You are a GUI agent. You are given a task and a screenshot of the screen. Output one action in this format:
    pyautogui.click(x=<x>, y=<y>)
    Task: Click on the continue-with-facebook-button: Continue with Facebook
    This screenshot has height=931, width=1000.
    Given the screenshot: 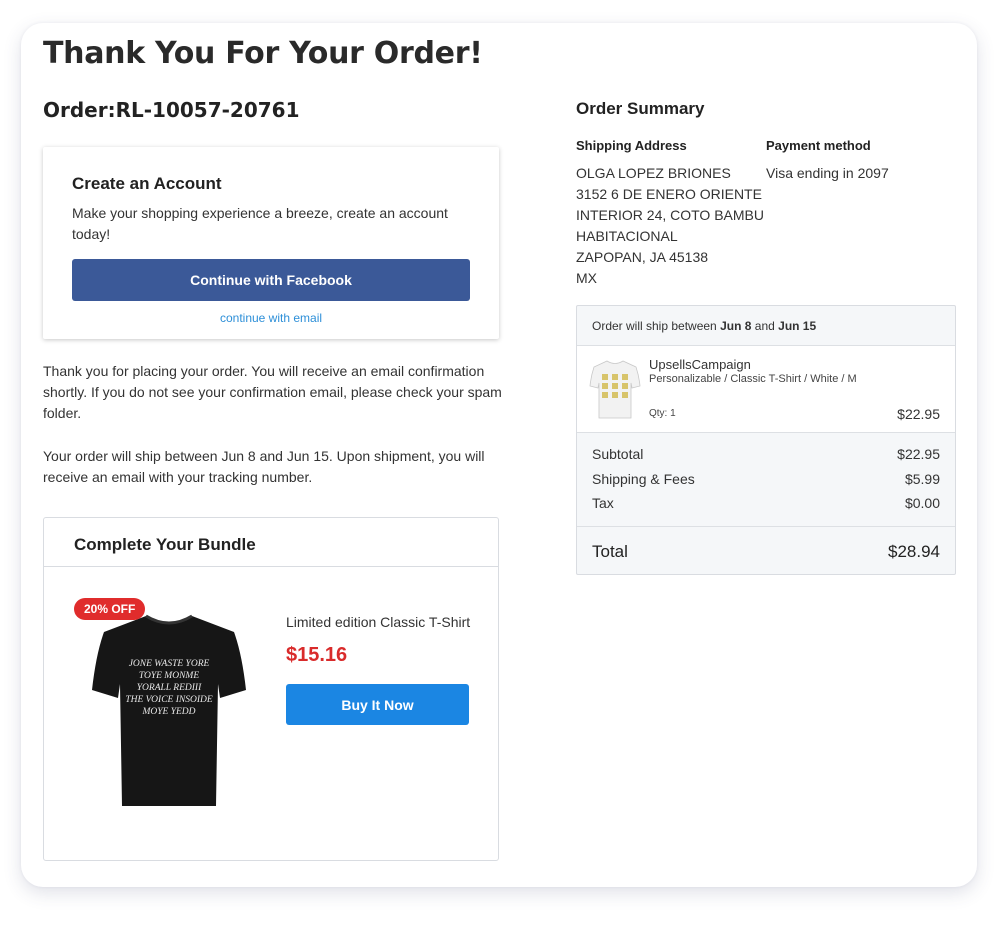 What is the action you would take?
    pyautogui.click(x=271, y=280)
    